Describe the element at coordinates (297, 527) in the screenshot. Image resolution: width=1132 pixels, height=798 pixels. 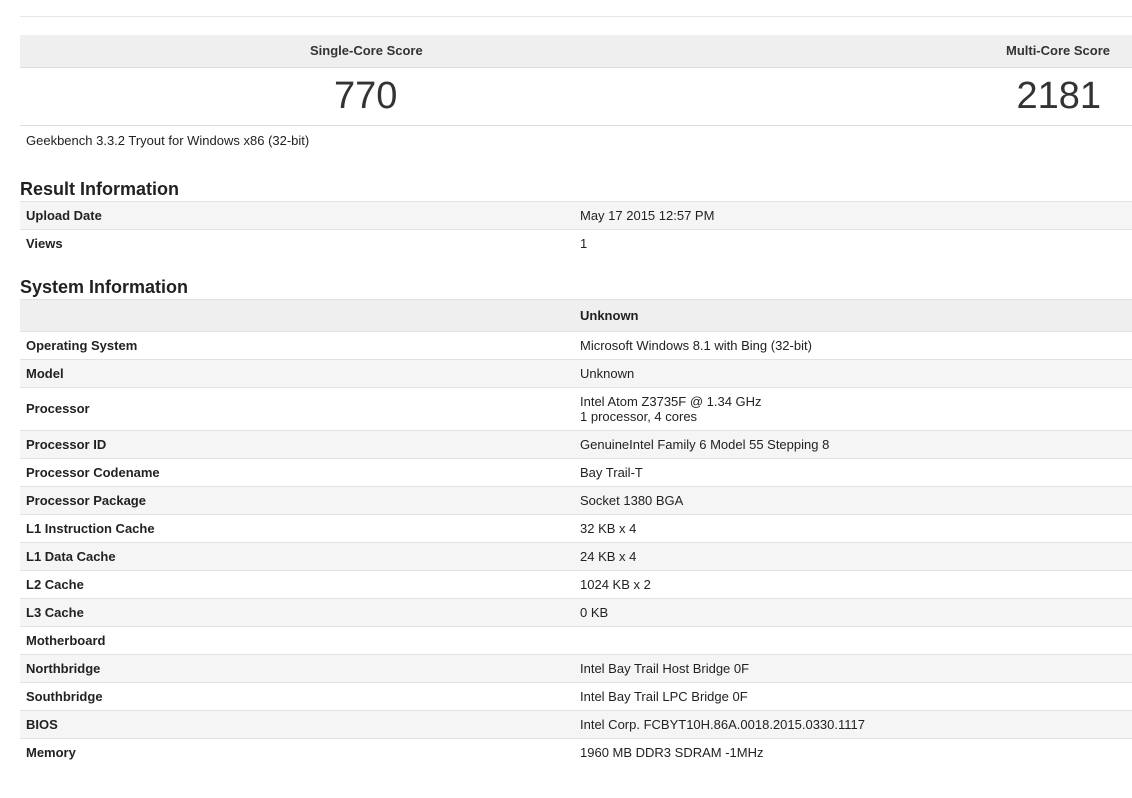
I see `row-key: L1 Instruction Cache` at that location.